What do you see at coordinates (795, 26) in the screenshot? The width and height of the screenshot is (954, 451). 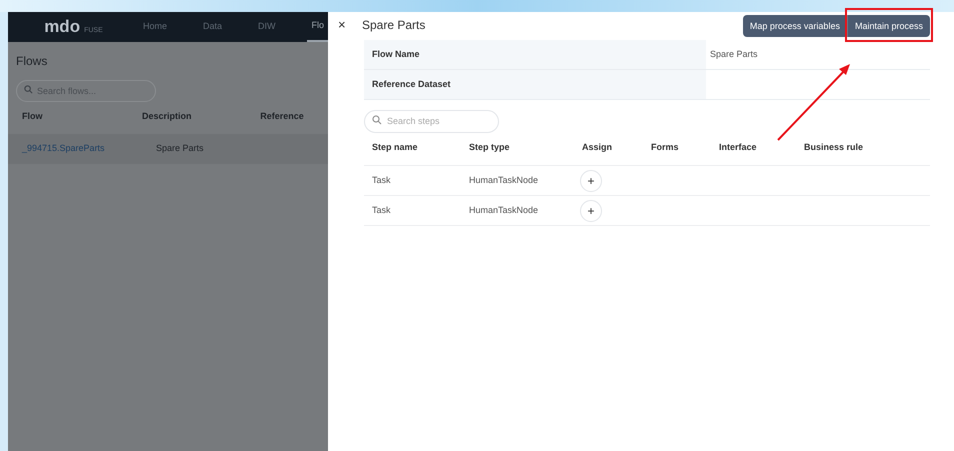 I see `action-button: Map process variables` at bounding box center [795, 26].